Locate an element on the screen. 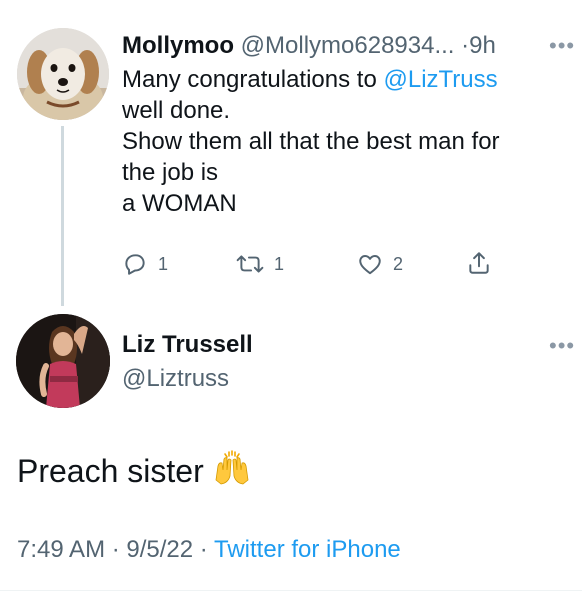 The width and height of the screenshot is (582, 597). mention-link: @LizTruss is located at coordinates (440, 79).